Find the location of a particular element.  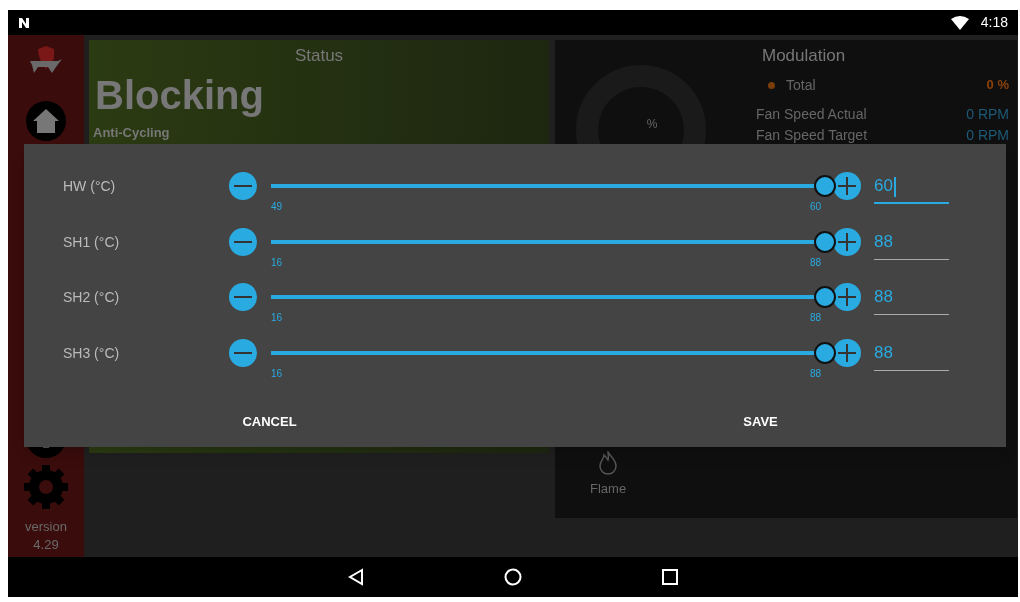

version-number: 4.29 is located at coordinates (46, 545).